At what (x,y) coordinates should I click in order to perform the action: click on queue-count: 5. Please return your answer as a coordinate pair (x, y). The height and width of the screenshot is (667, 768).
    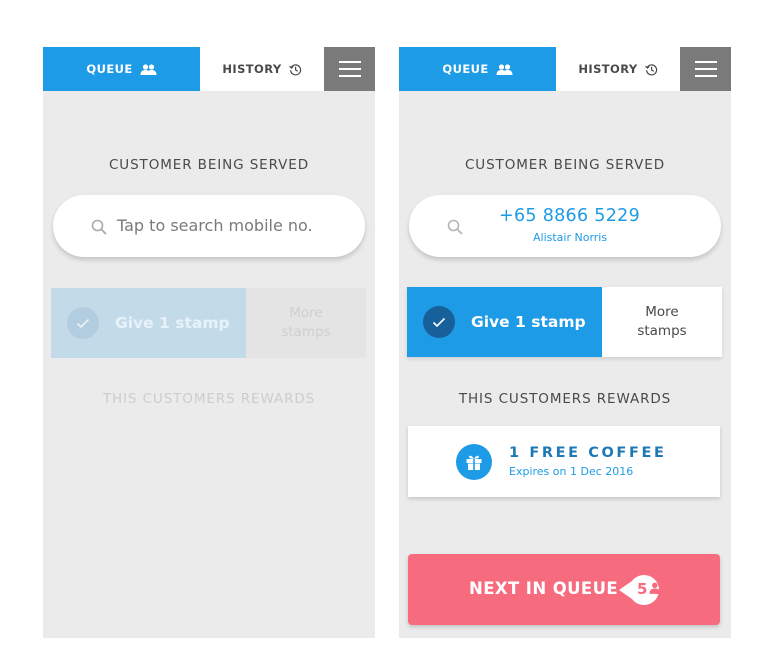
    Looking at the image, I should click on (642, 589).